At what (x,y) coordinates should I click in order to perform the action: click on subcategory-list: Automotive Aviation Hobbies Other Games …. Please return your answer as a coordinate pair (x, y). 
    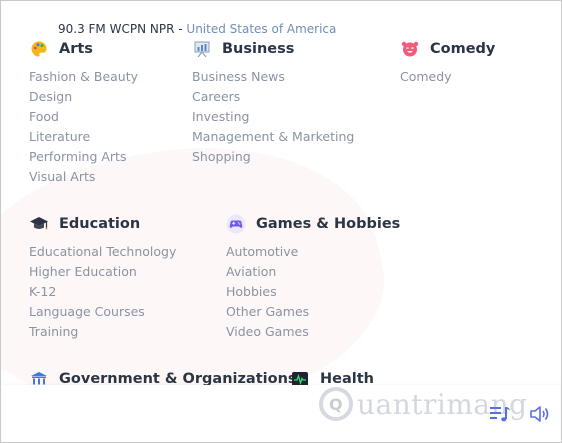
    Looking at the image, I should click on (313, 292).